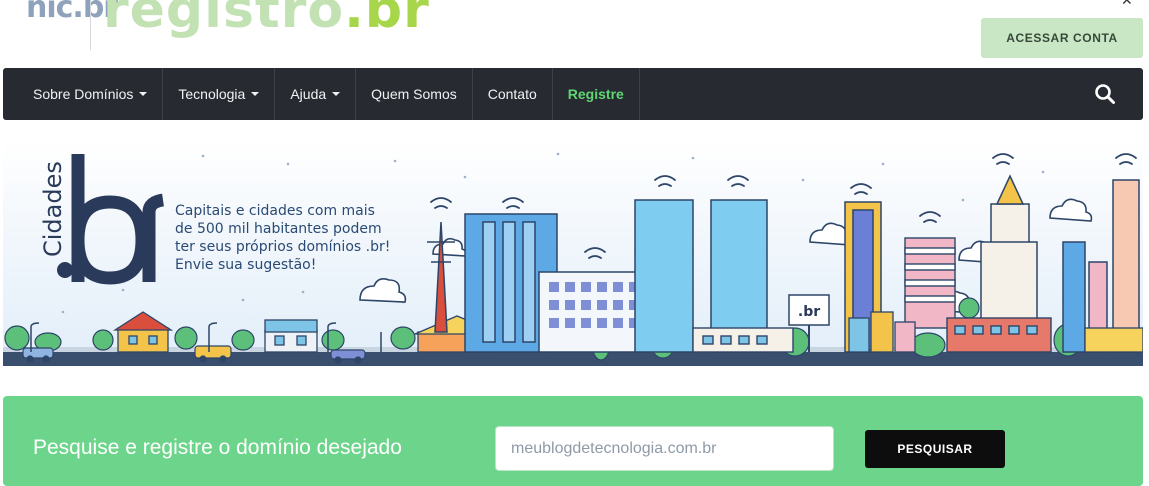 The height and width of the screenshot is (486, 1149). I want to click on nav-item-tecnologia: Tecnologia, so click(219, 94).